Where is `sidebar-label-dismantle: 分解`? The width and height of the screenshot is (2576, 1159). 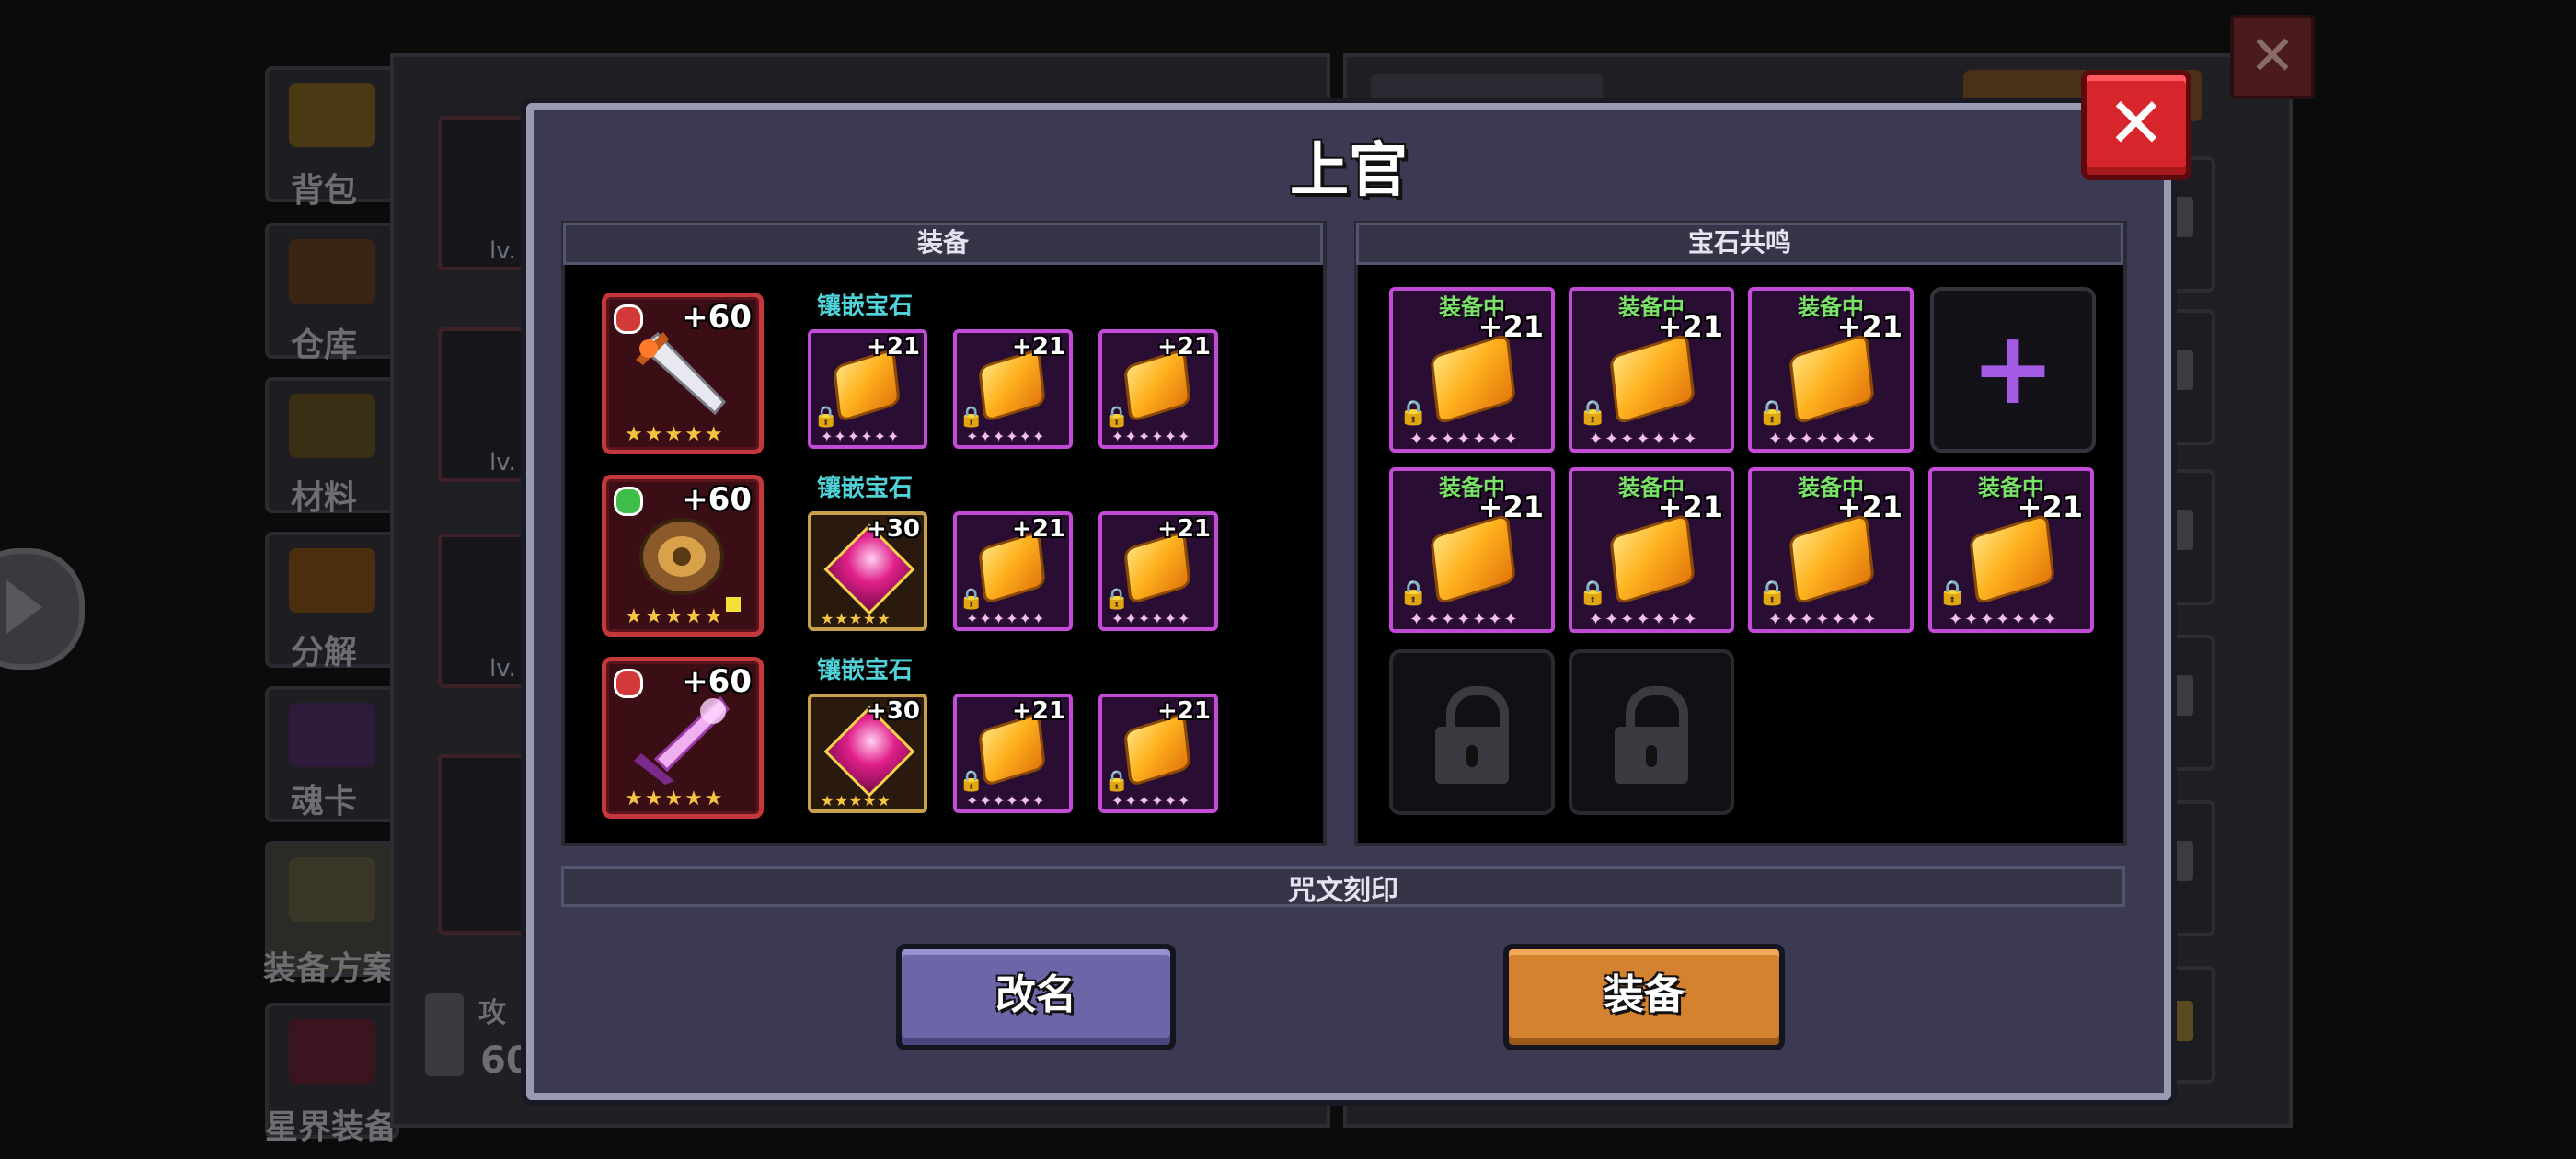
sidebar-label-dismantle: 分解 is located at coordinates (324, 652).